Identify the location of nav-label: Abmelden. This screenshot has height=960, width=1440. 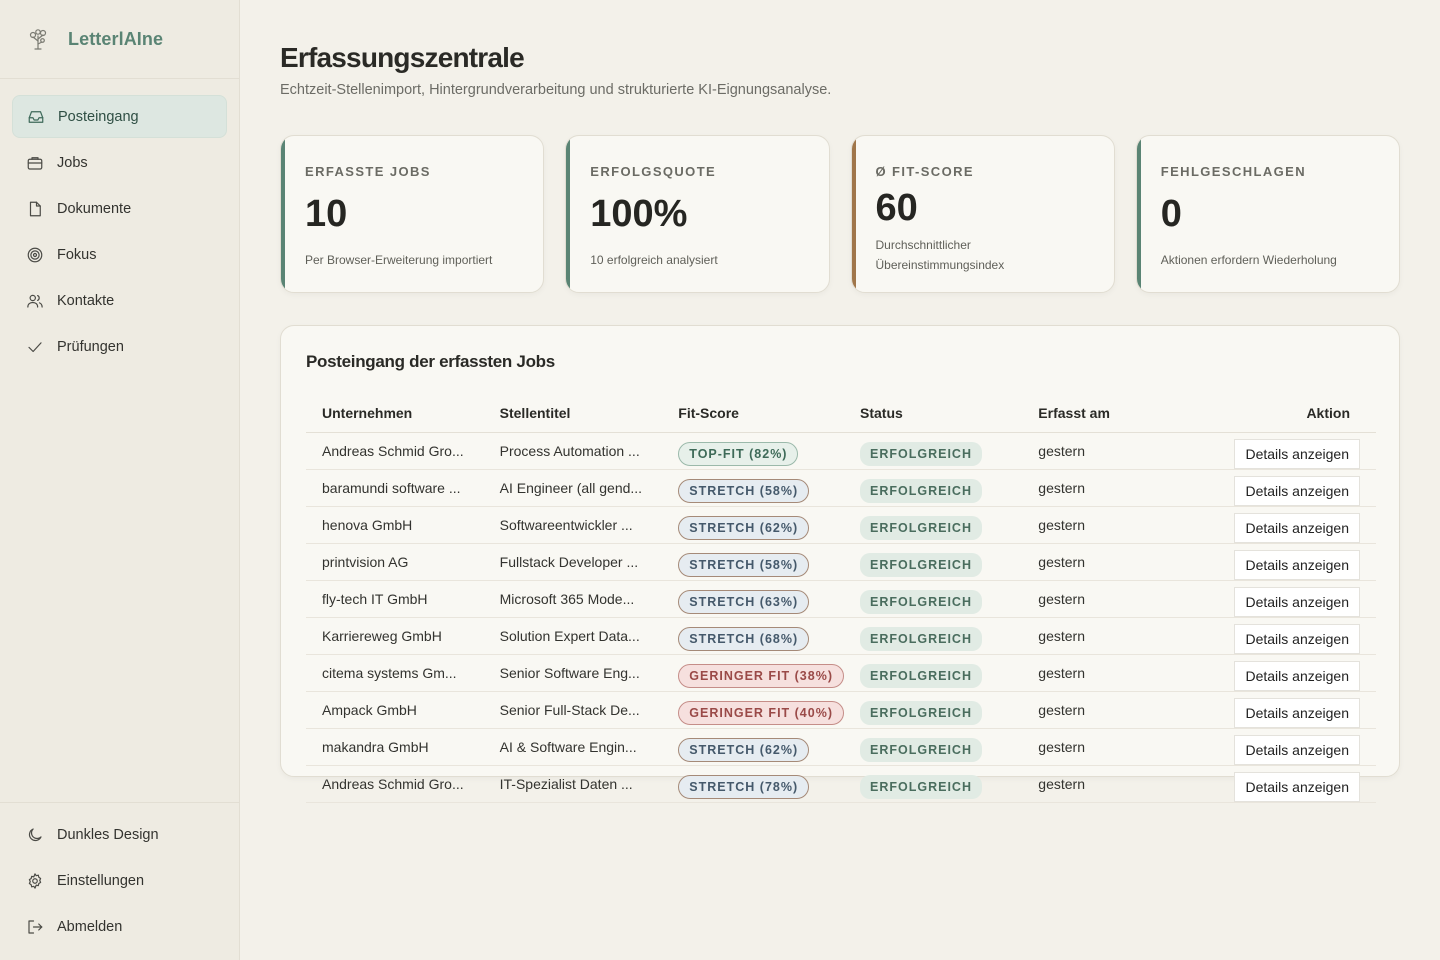
(90, 926).